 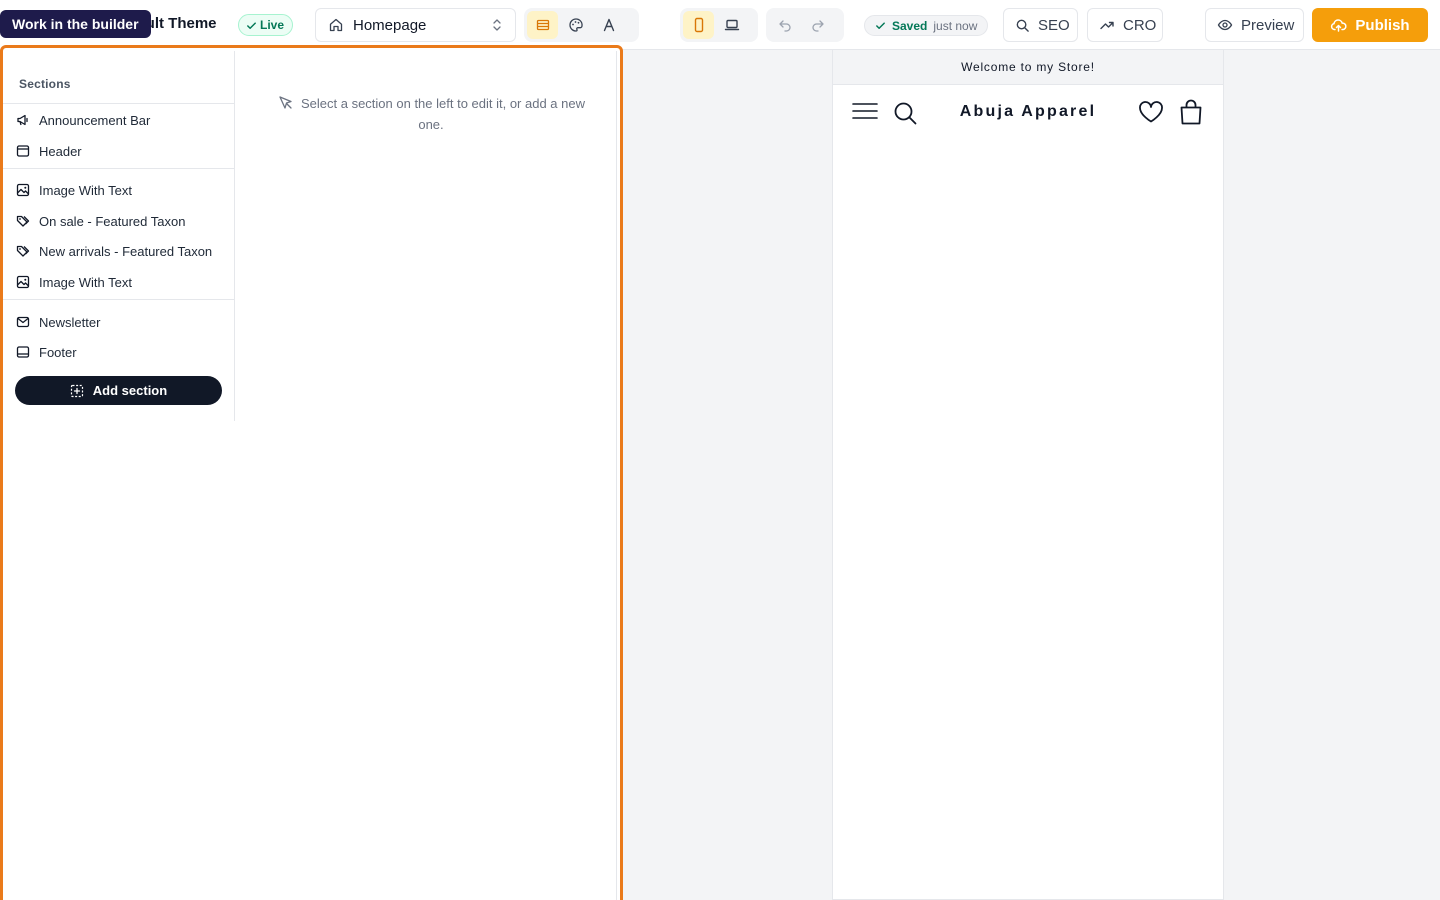 What do you see at coordinates (336, 25) in the screenshot?
I see `home-icon` at bounding box center [336, 25].